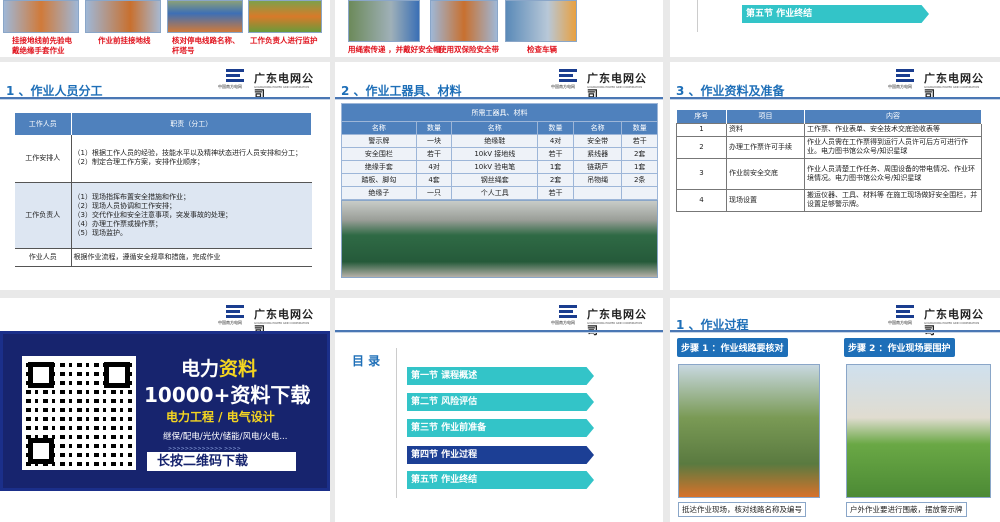  I want to click on table-row: 踏板、脚勾 4套 钢丝绳套 2套 吊物绳 2条, so click(499, 180).